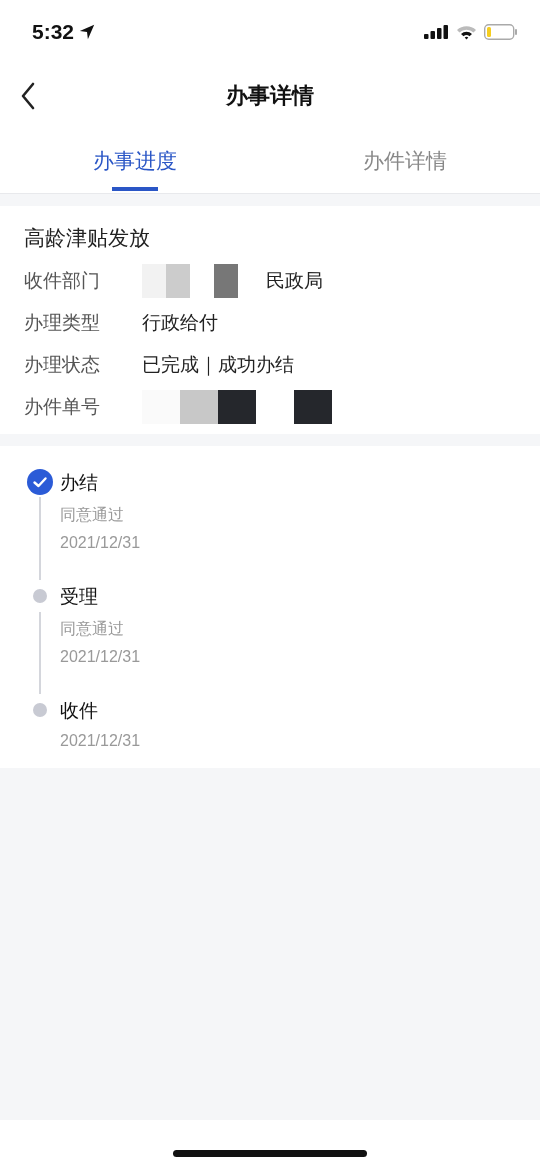  I want to click on step-title: 收件, so click(79, 710).